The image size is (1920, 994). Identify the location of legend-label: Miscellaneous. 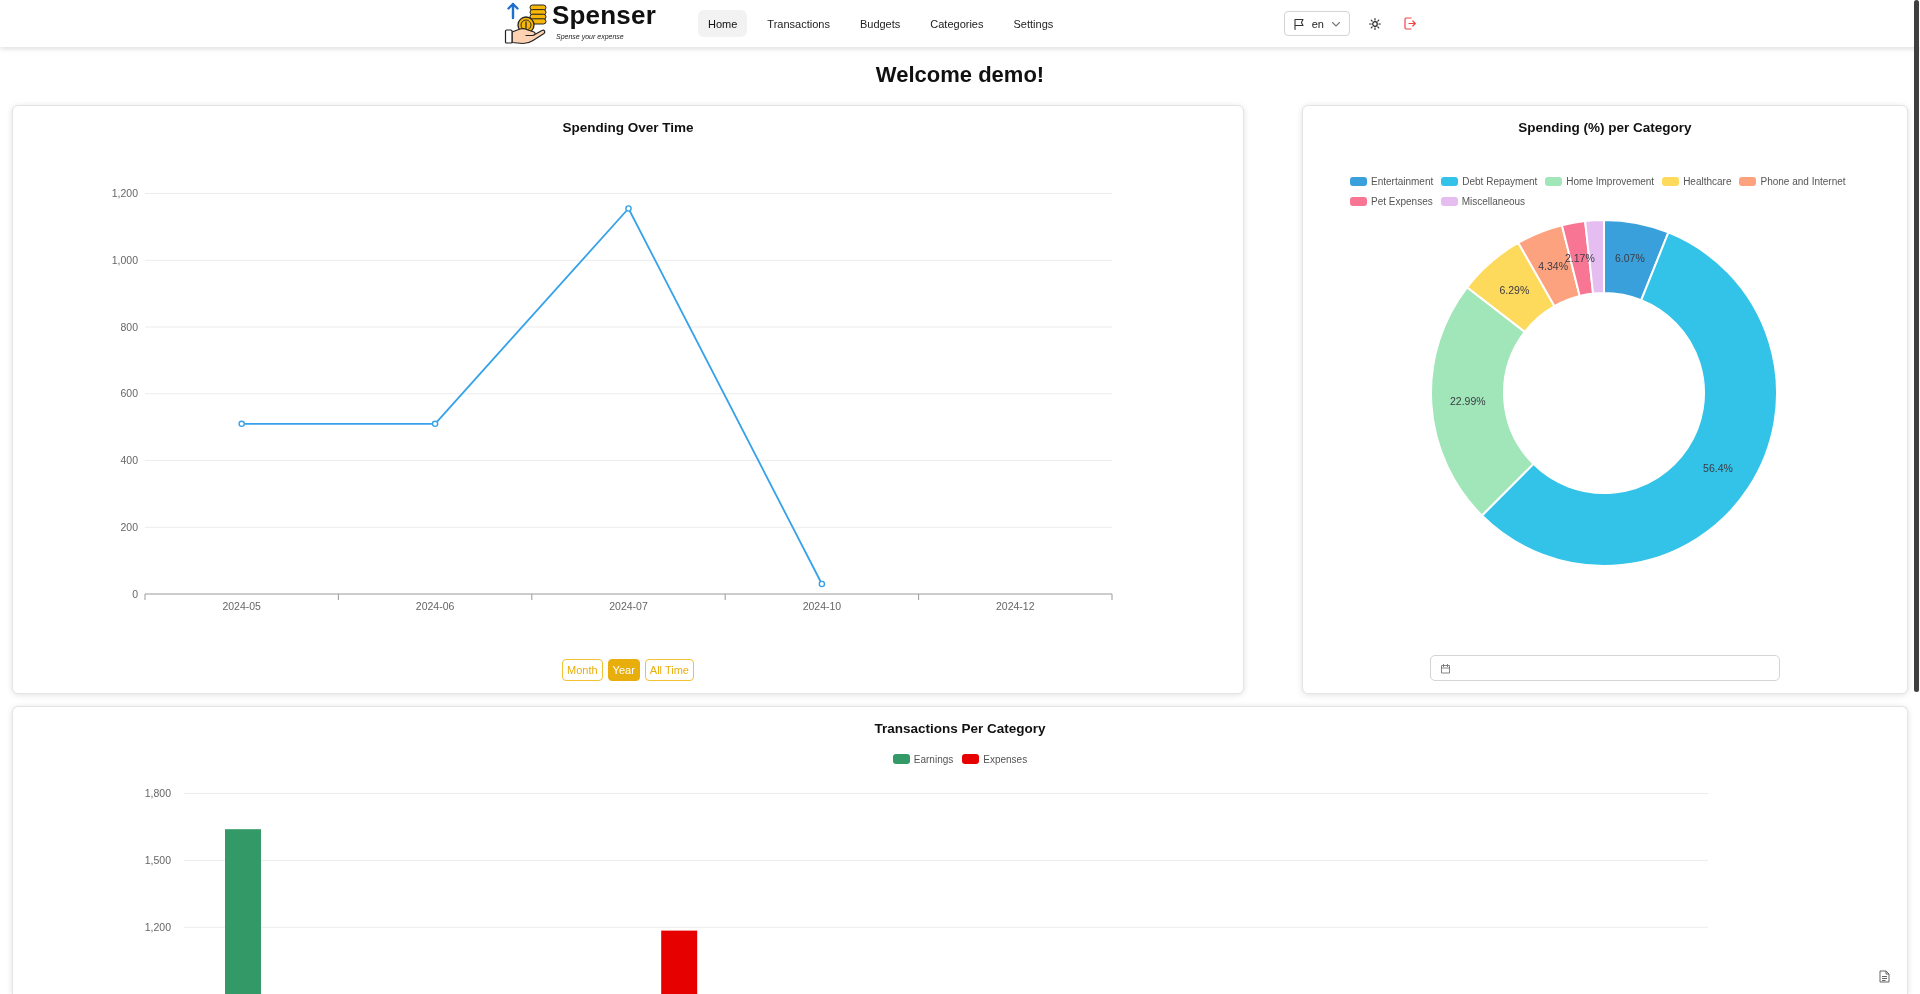
(1493, 201).